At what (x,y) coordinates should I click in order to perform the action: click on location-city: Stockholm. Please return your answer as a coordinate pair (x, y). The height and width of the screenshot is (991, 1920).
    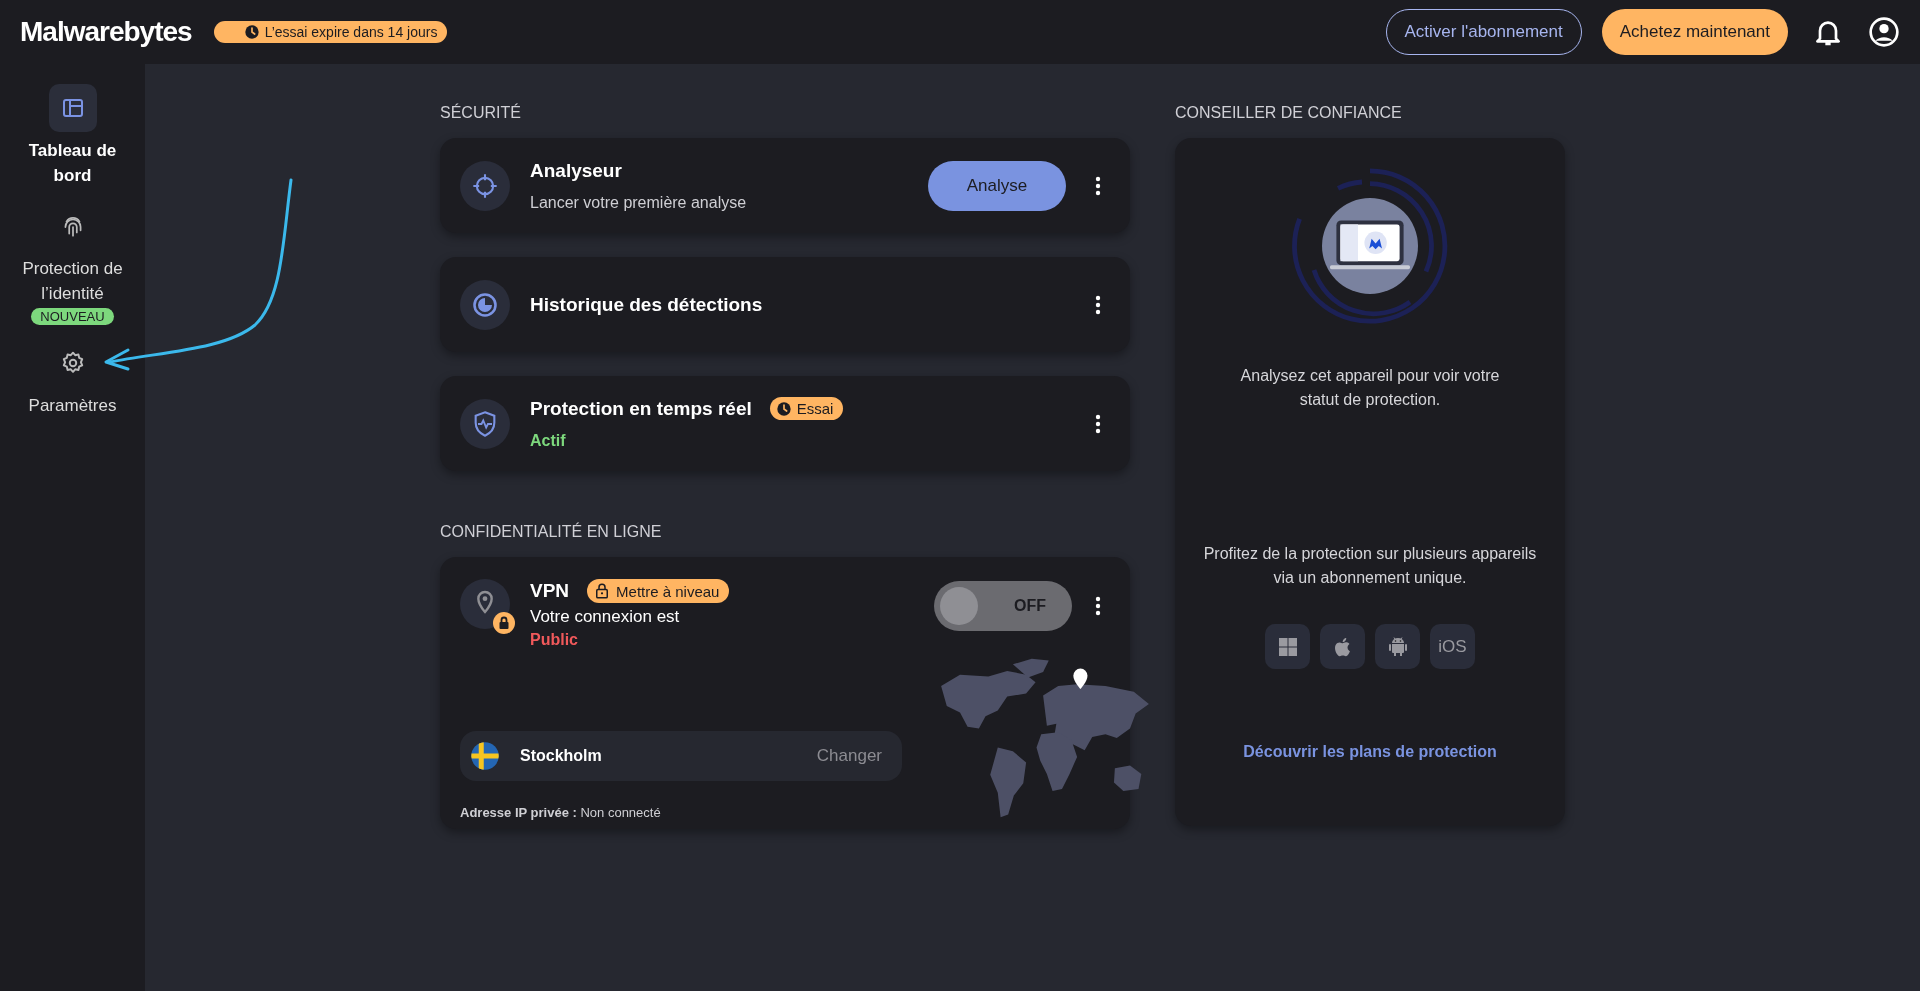
    Looking at the image, I should click on (561, 756).